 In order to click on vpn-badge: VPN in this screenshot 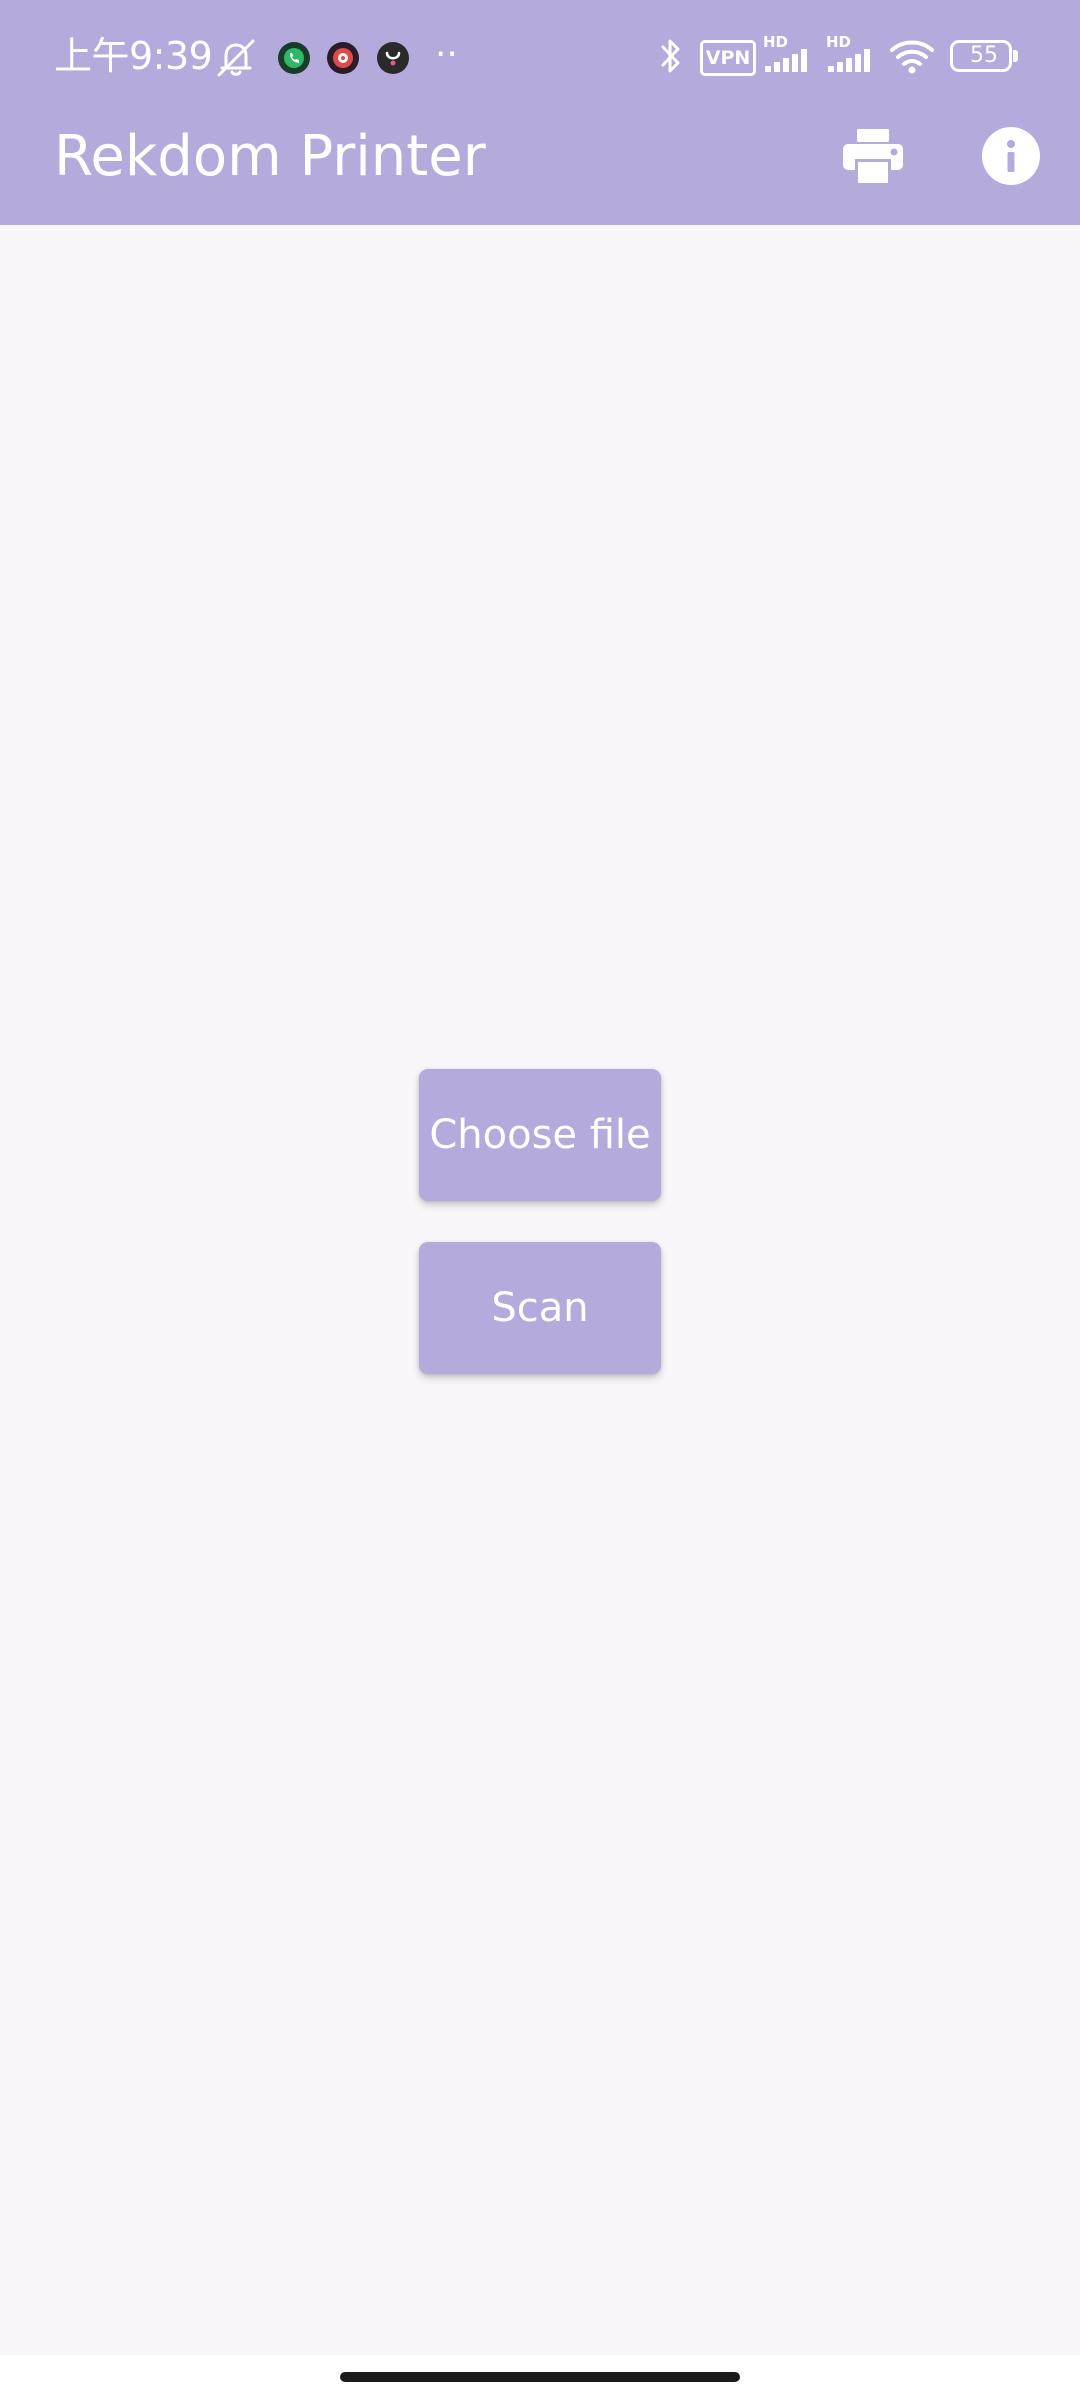, I will do `click(728, 58)`.